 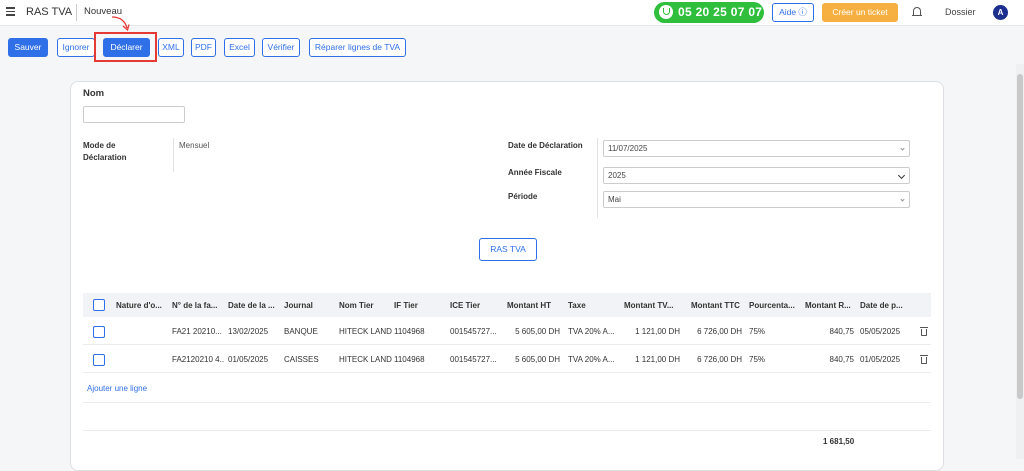 I want to click on period-select: Mai, so click(x=756, y=199).